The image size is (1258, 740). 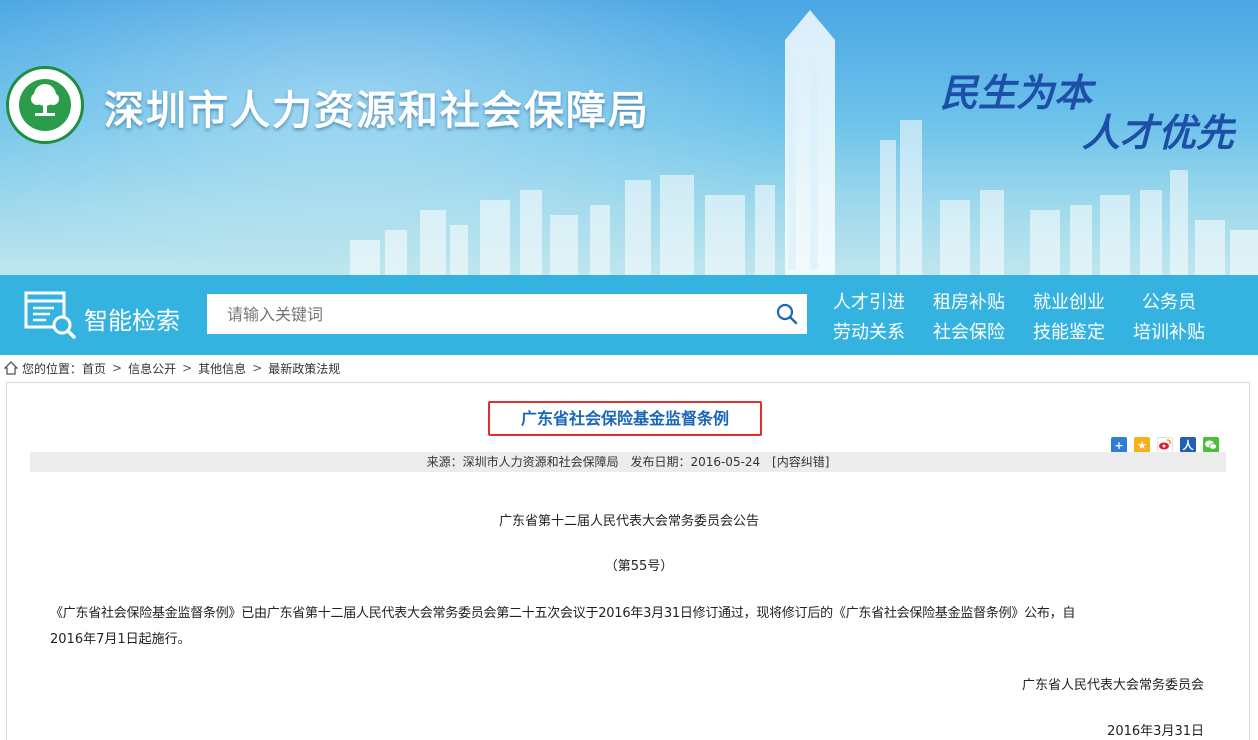 I want to click on slogan-line1: 民生为本, so click(x=1016, y=92).